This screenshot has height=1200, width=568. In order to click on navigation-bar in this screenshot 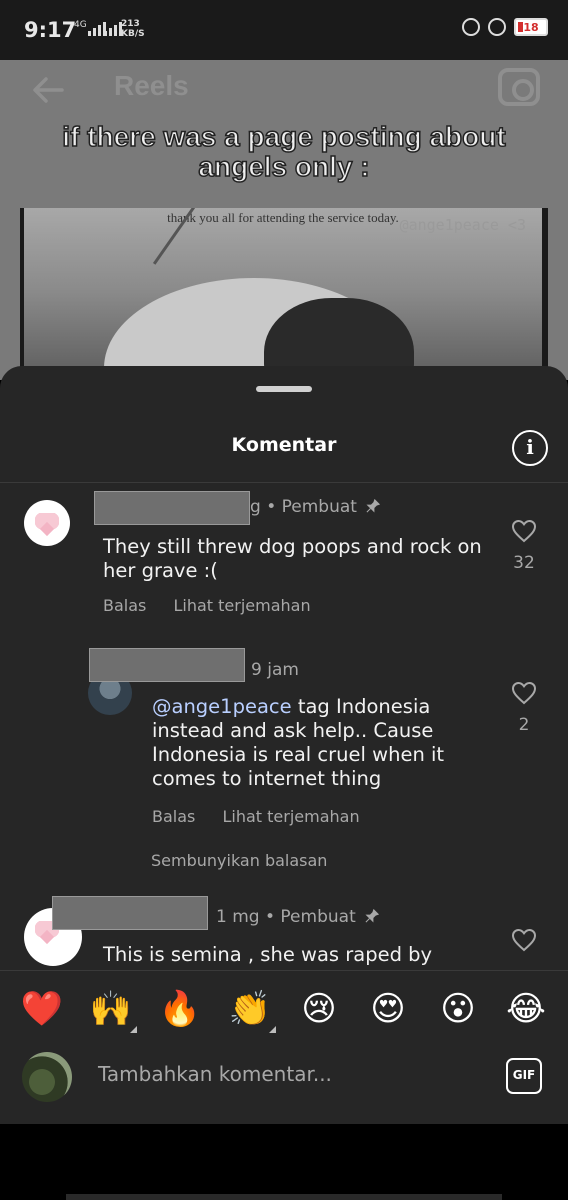, I will do `click(284, 1162)`.